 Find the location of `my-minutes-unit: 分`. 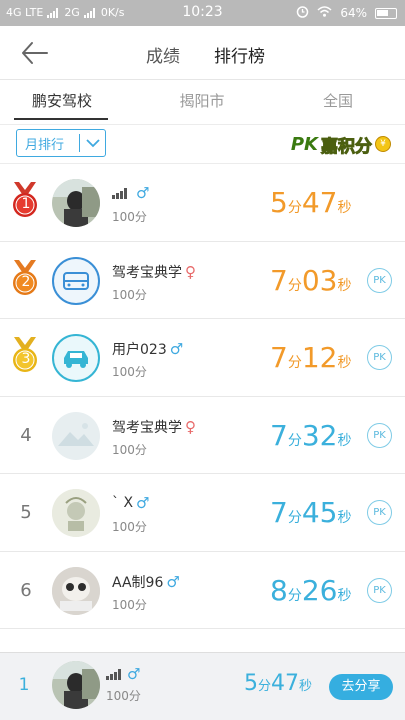

my-minutes-unit: 分 is located at coordinates (265, 686).